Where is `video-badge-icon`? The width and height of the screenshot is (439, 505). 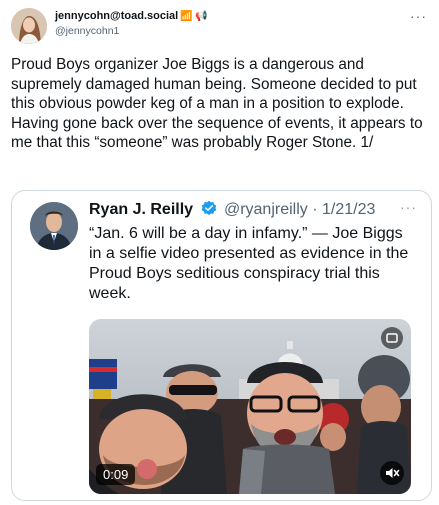 video-badge-icon is located at coordinates (392, 338).